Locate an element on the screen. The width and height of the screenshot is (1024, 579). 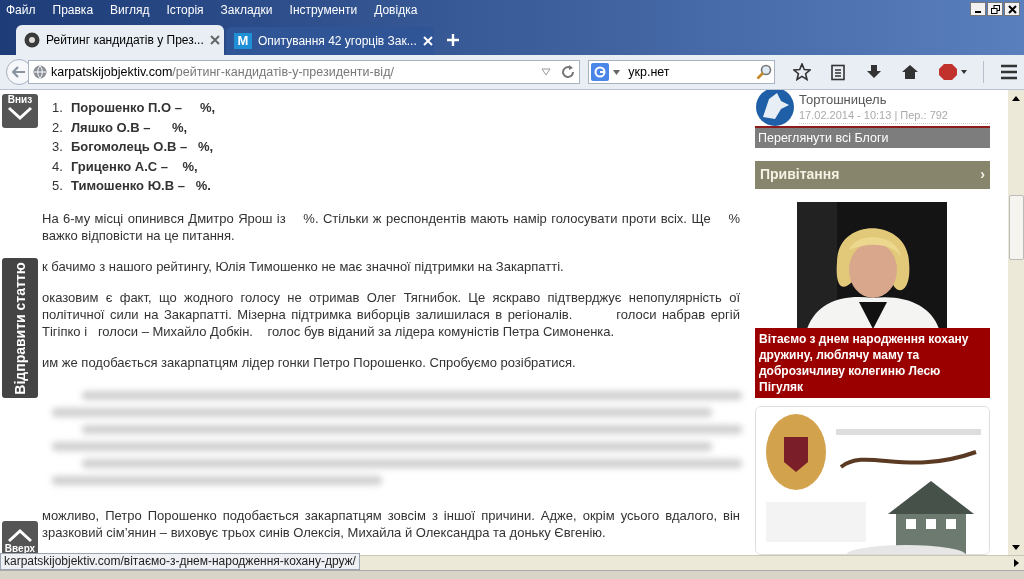
list-item: Богомолець О.В – %, is located at coordinates (142, 147).